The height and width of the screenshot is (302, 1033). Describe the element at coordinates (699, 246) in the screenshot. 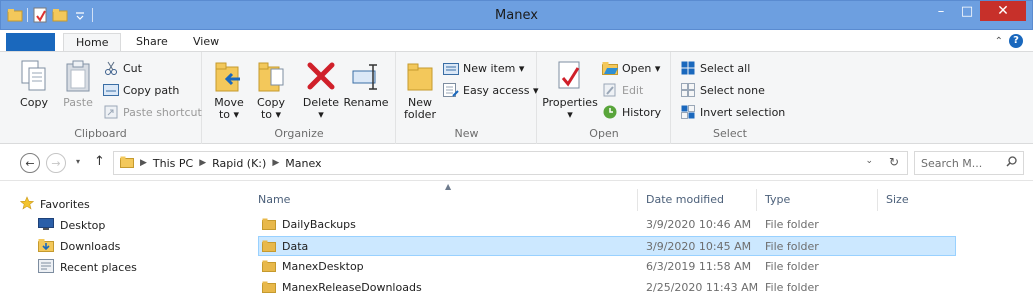

I see `file-date-modified: 3/9/2020 10:45 AM` at that location.